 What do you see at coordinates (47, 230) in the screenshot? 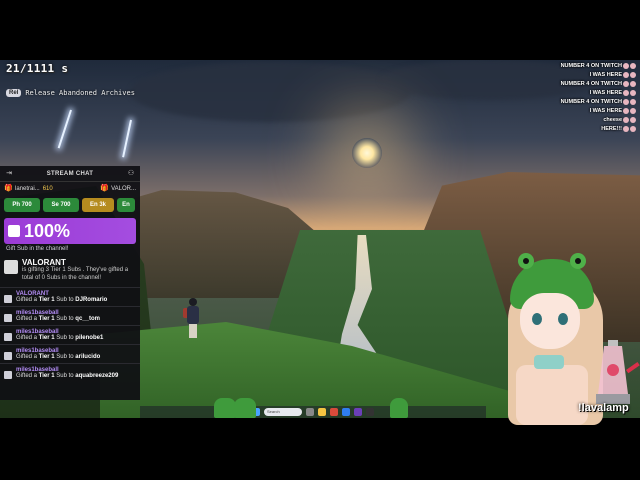
I see `hype-percent: 100%` at bounding box center [47, 230].